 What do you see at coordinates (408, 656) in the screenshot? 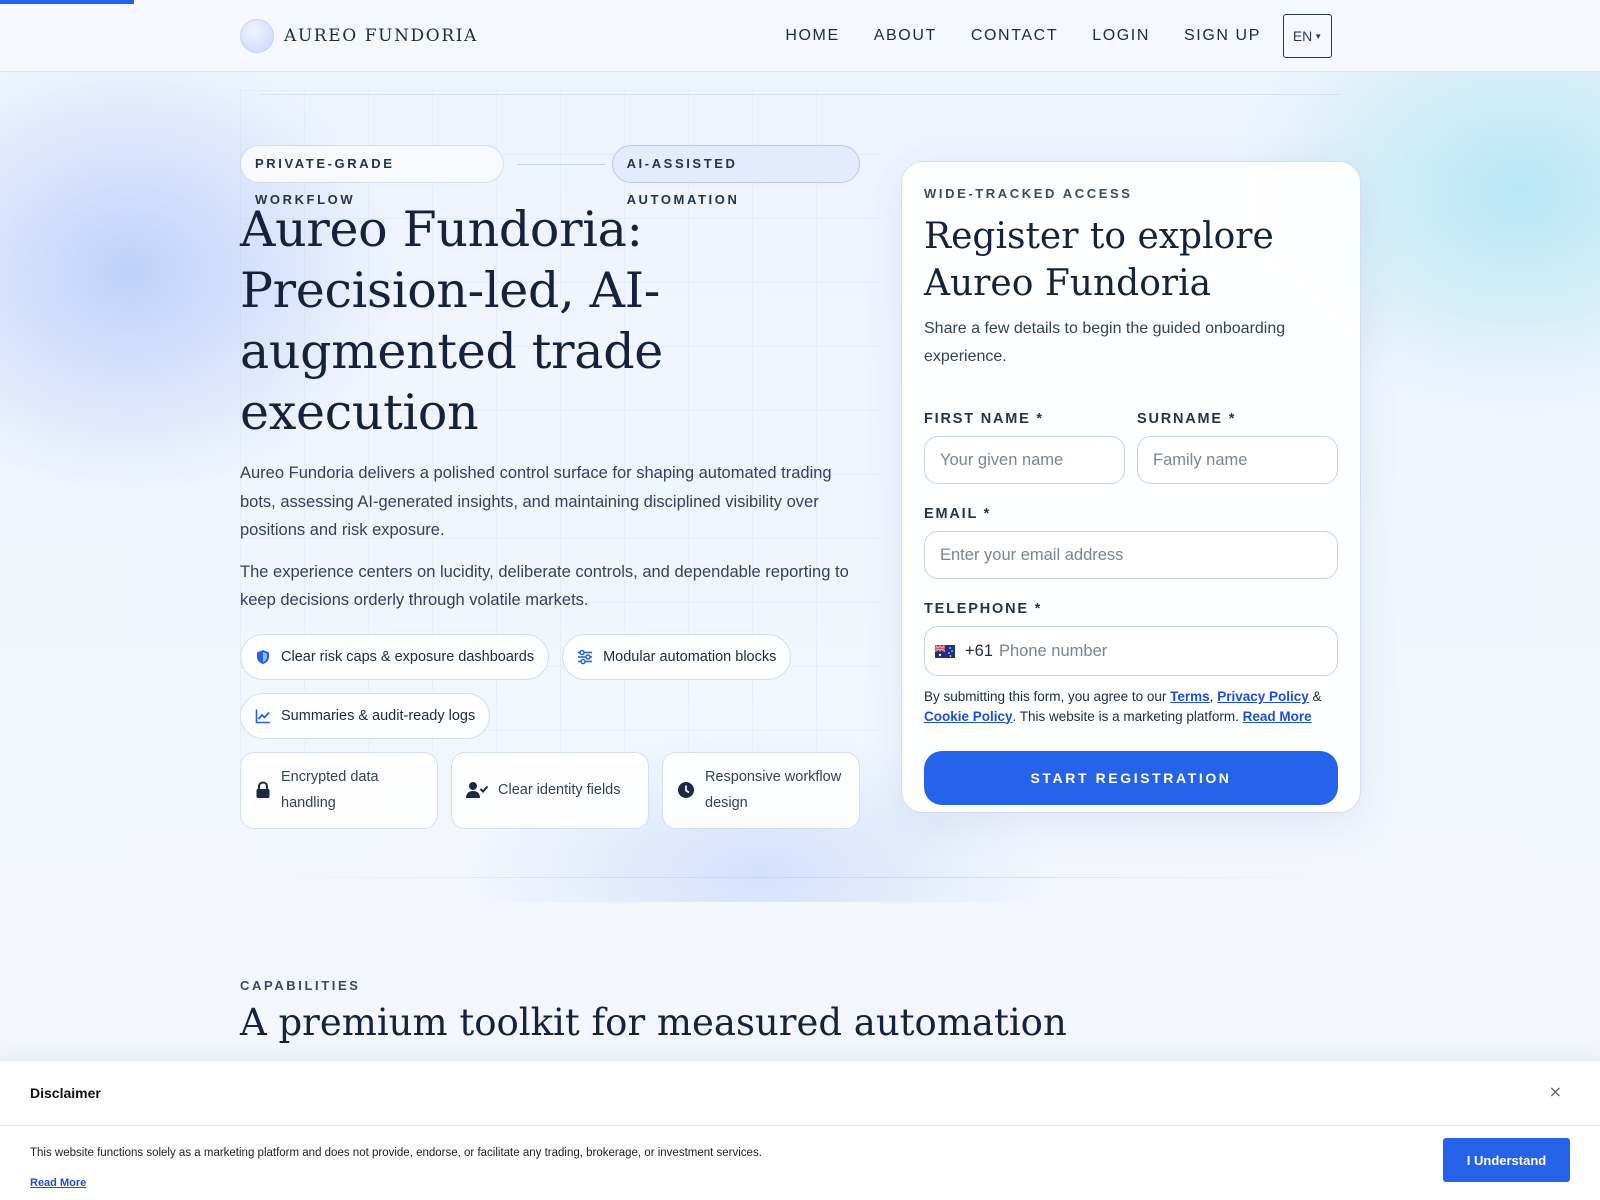
I see `feature-chip-label: Clear risk caps & exposure dashboards` at bounding box center [408, 656].